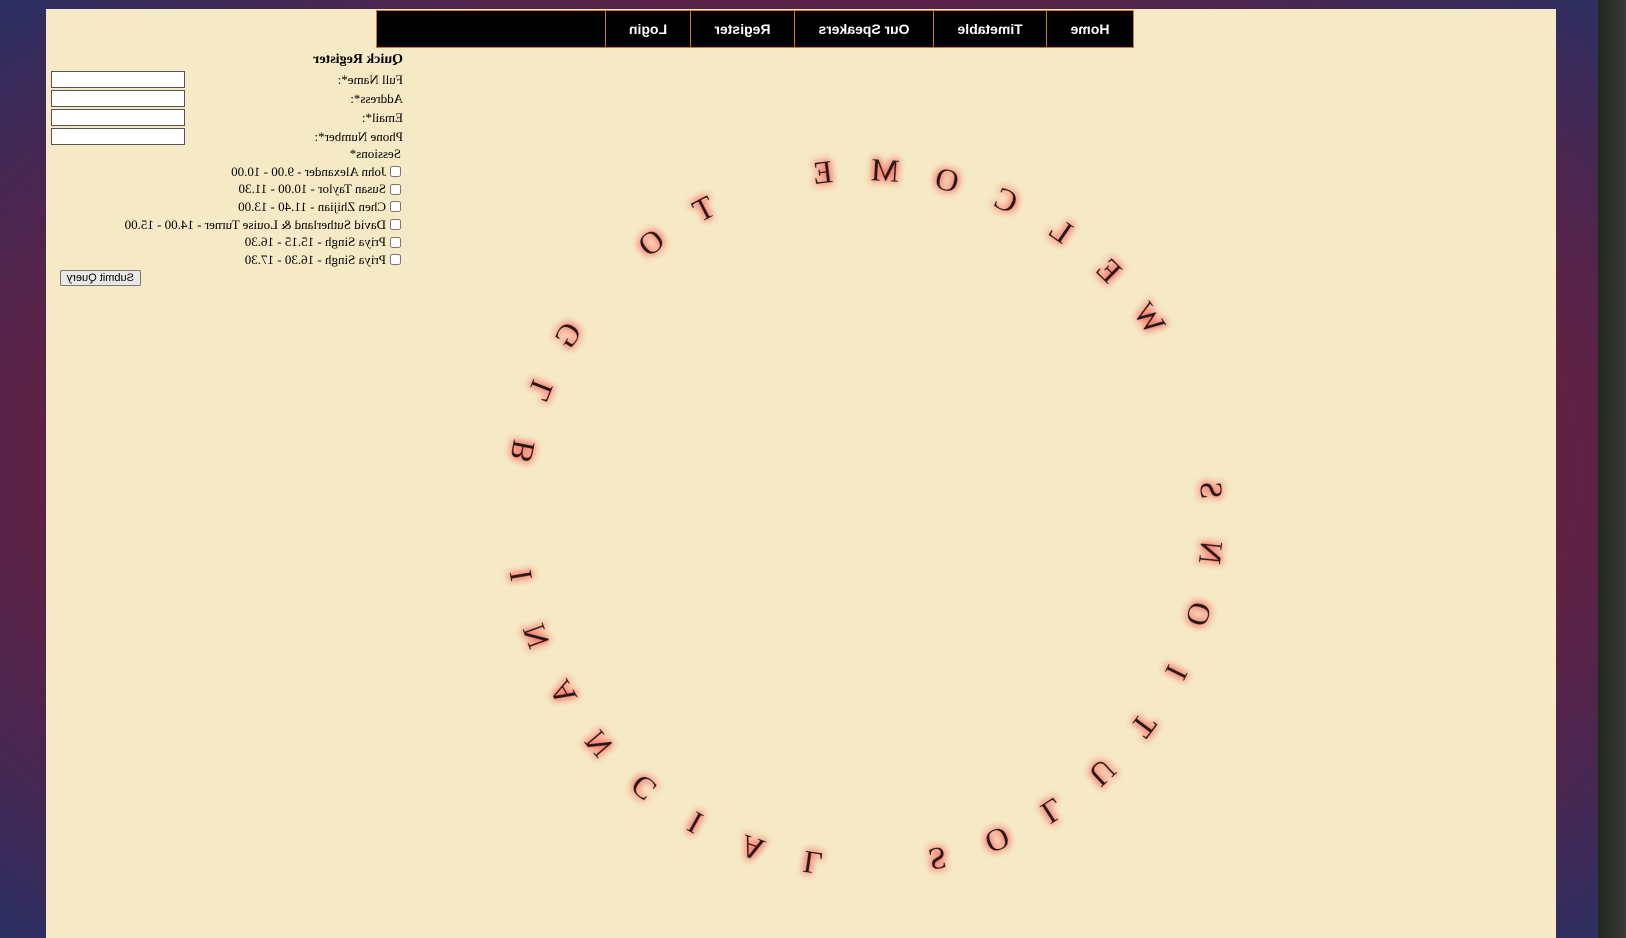 The width and height of the screenshot is (1626, 938). Describe the element at coordinates (312, 189) in the screenshot. I see `session-label-2: Susan Taylor - 10.00 - 11.30` at that location.